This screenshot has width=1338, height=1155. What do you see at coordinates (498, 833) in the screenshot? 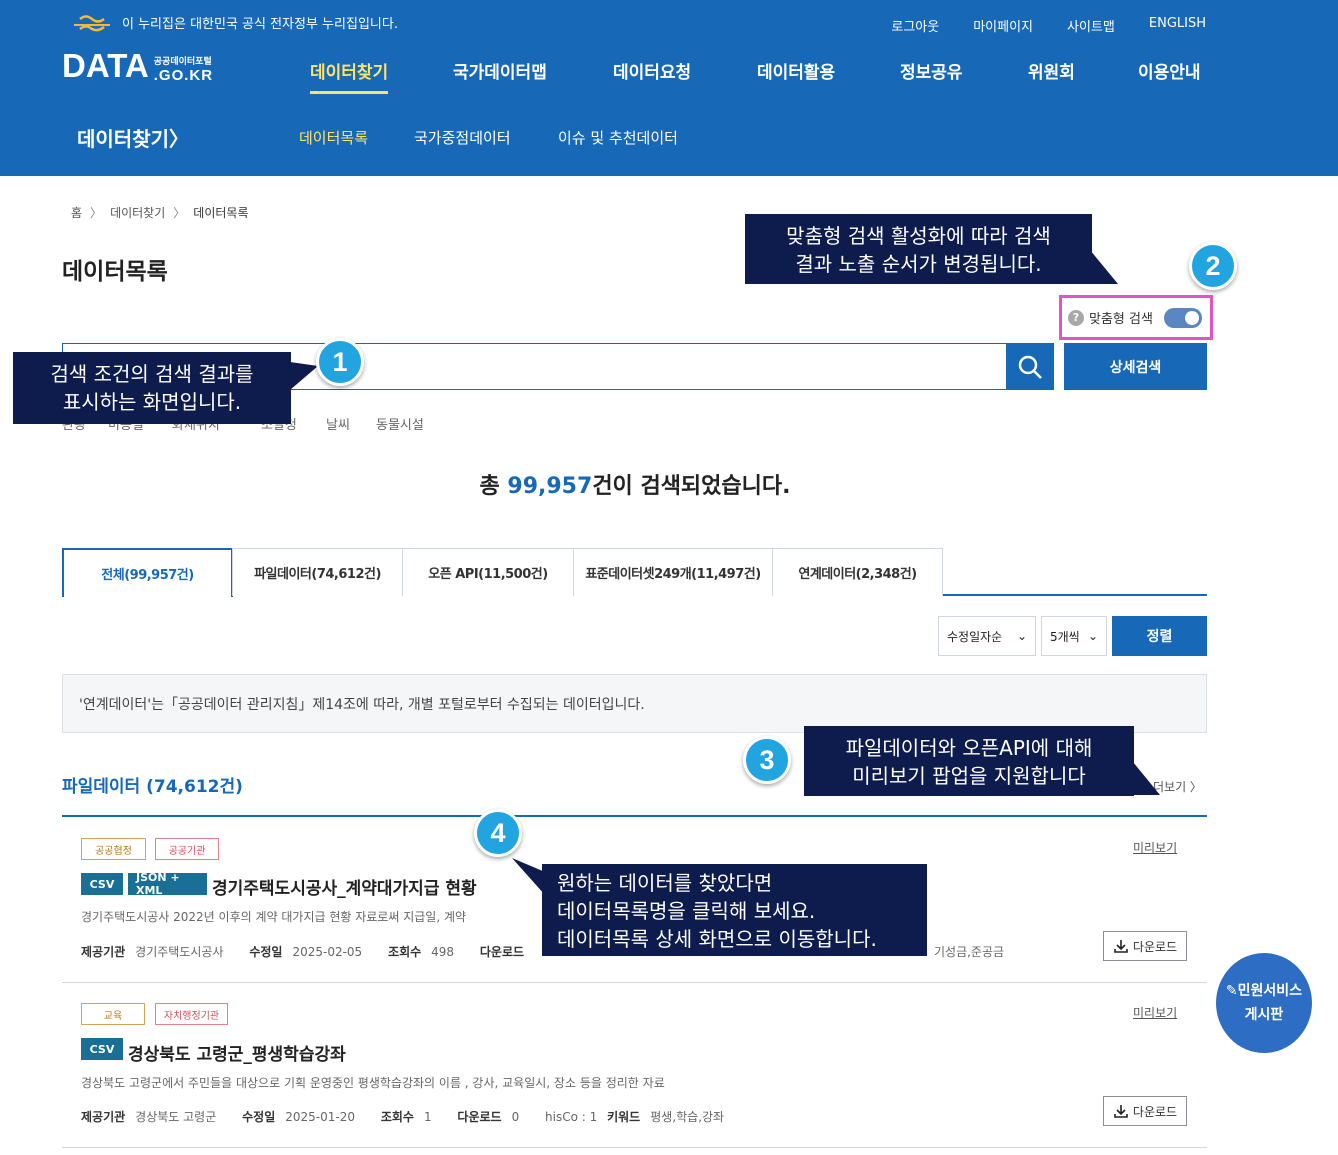
I see `callout-4-badge: 4` at bounding box center [498, 833].